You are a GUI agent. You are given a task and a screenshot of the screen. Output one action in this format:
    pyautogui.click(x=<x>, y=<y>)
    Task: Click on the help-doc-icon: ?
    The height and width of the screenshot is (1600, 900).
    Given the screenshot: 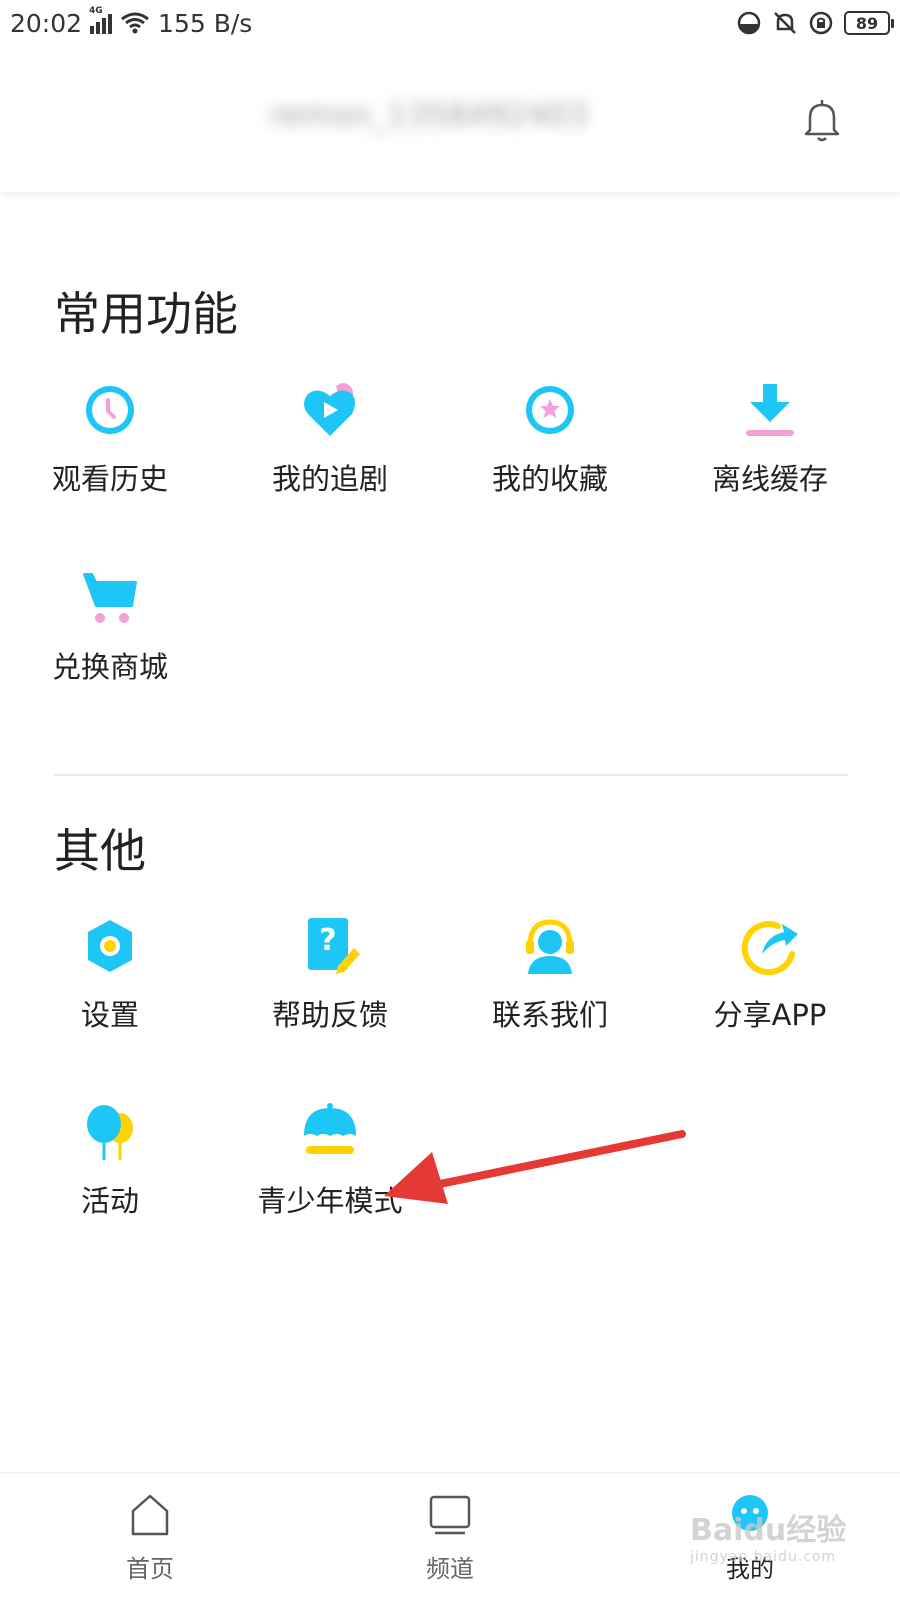 What is the action you would take?
    pyautogui.click(x=334, y=946)
    